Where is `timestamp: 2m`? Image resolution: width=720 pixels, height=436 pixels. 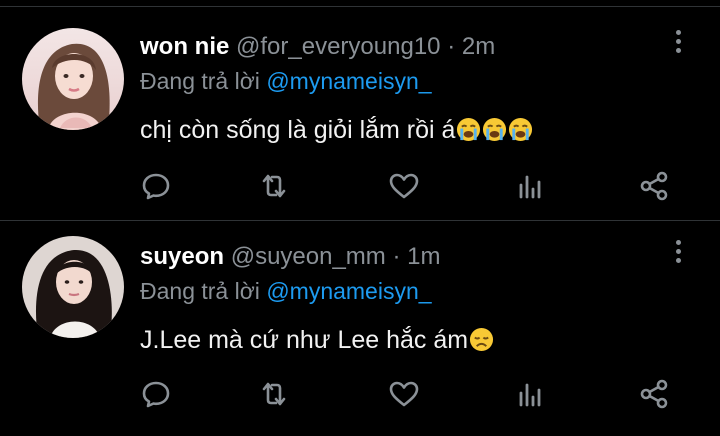
timestamp: 2m is located at coordinates (478, 46).